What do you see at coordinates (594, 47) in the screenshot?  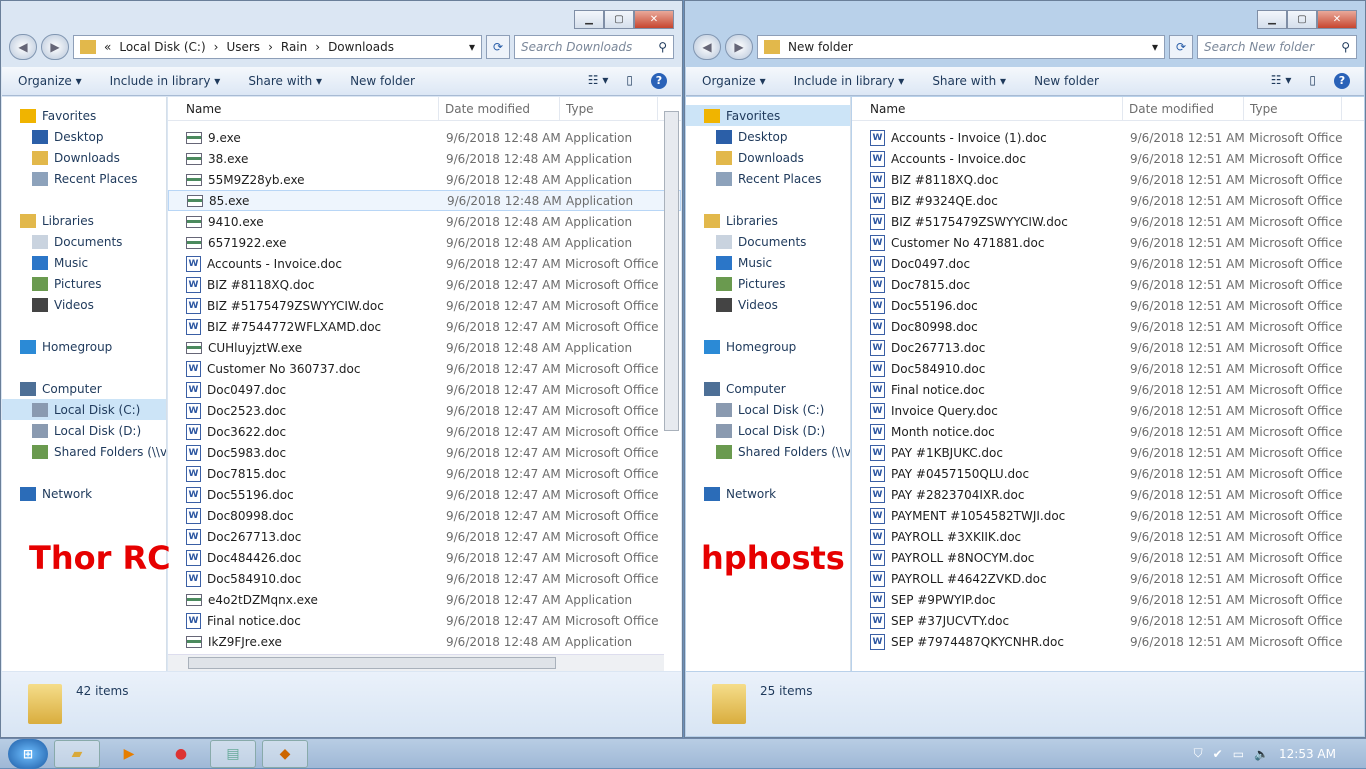 I see `search-input: Search Downloads ⚲` at bounding box center [594, 47].